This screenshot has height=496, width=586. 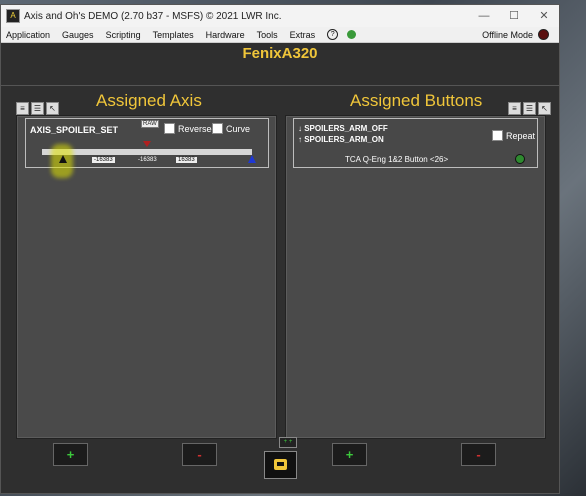 What do you see at coordinates (147, 144) in the screenshot?
I see `axis-position-marker-icon` at bounding box center [147, 144].